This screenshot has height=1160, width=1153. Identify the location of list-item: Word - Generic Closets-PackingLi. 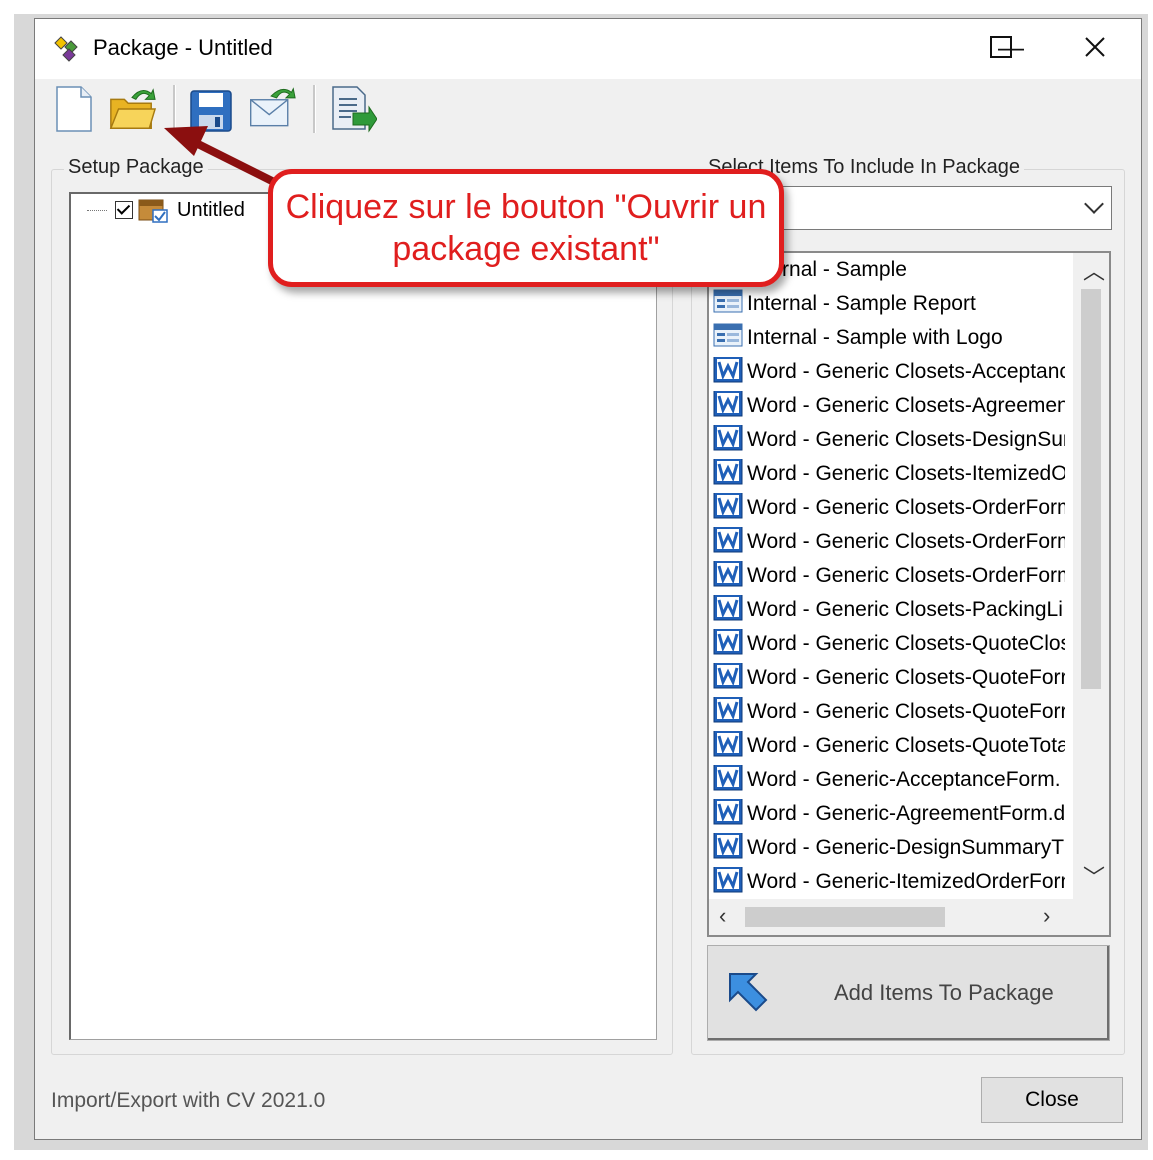
(889, 610).